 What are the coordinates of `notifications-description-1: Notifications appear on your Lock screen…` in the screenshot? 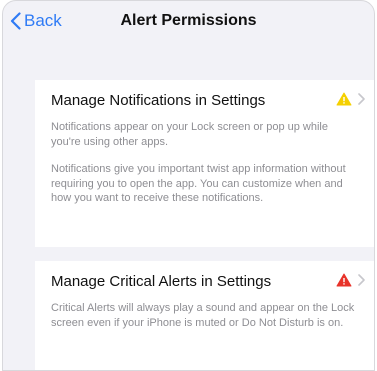 It's located at (189, 134).